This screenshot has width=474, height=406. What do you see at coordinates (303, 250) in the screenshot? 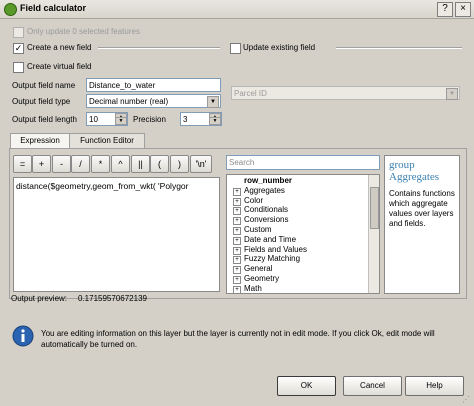
I see `list-item: + Fields and Values` at bounding box center [303, 250].